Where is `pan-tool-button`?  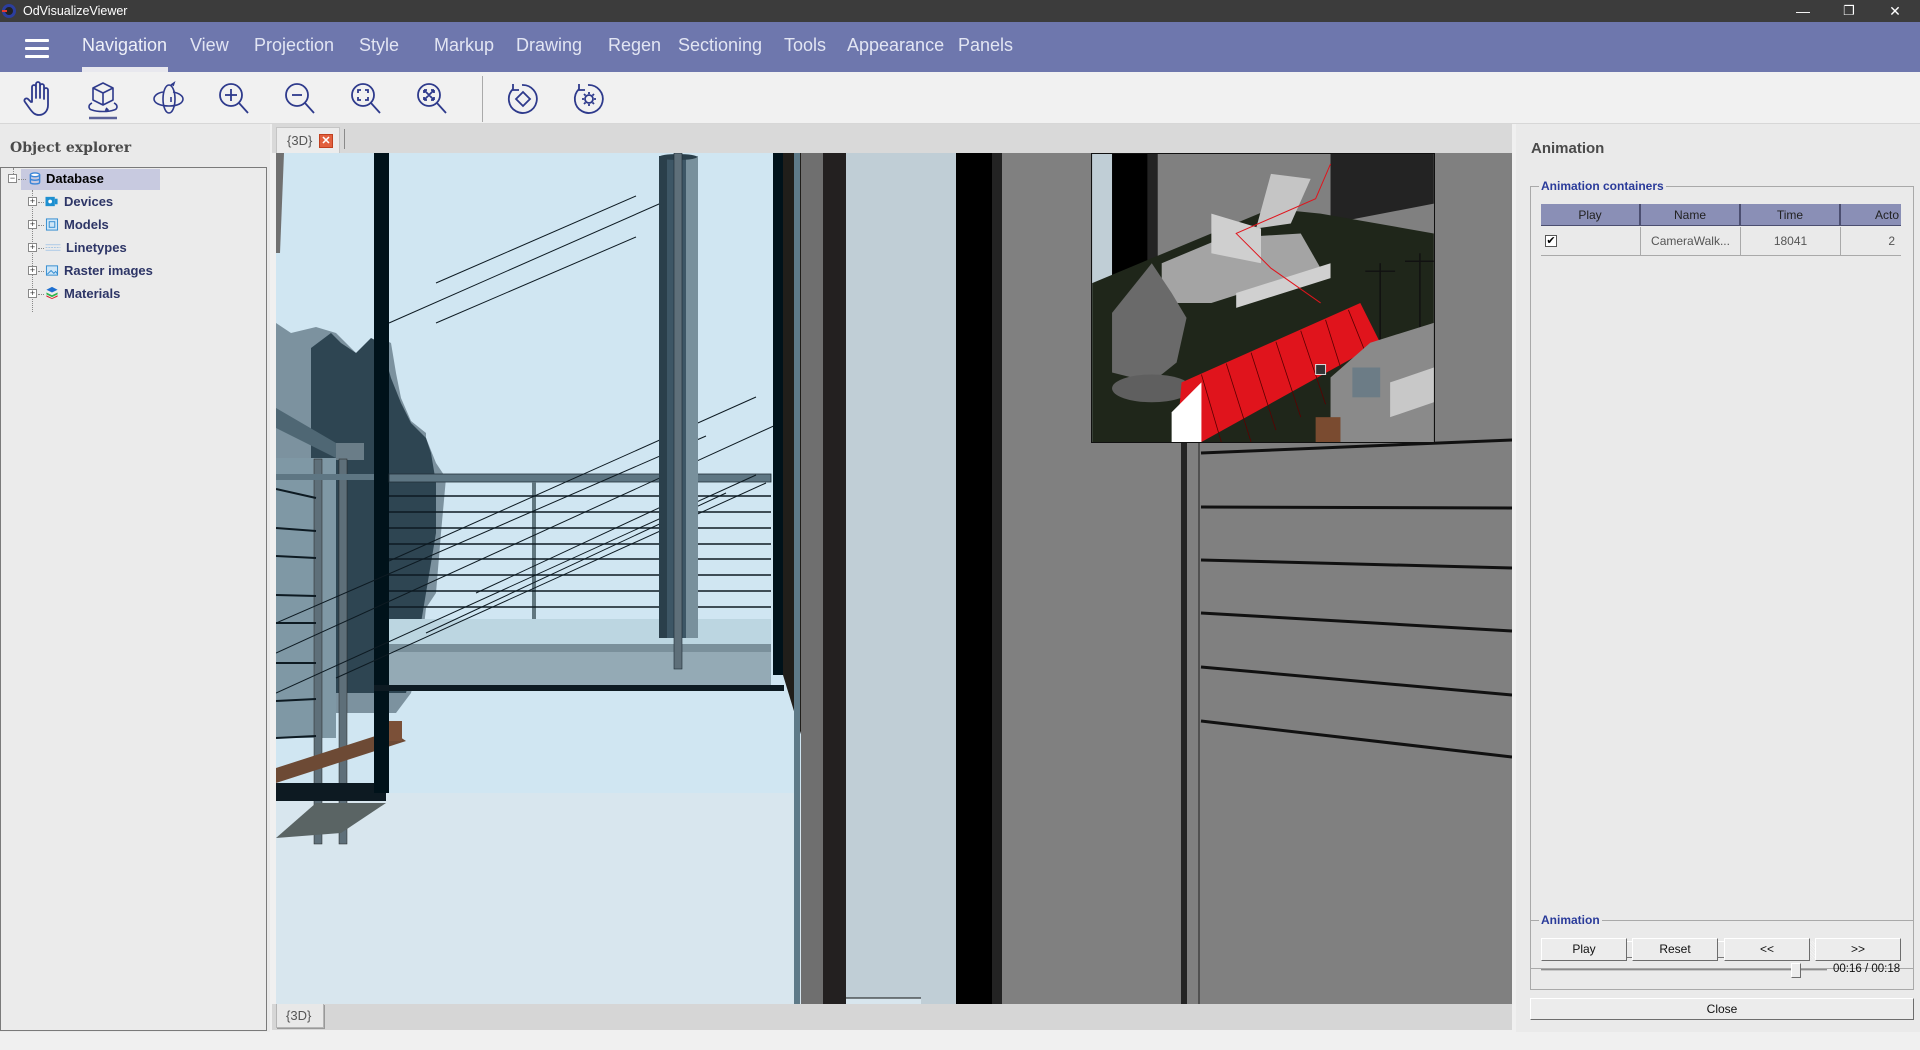 pan-tool-button is located at coordinates (37, 99).